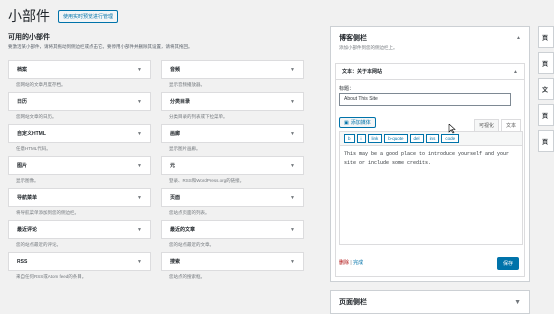 This screenshot has width=554, height=314. I want to click on widget-categories: 分类目录 ▼, so click(232, 101).